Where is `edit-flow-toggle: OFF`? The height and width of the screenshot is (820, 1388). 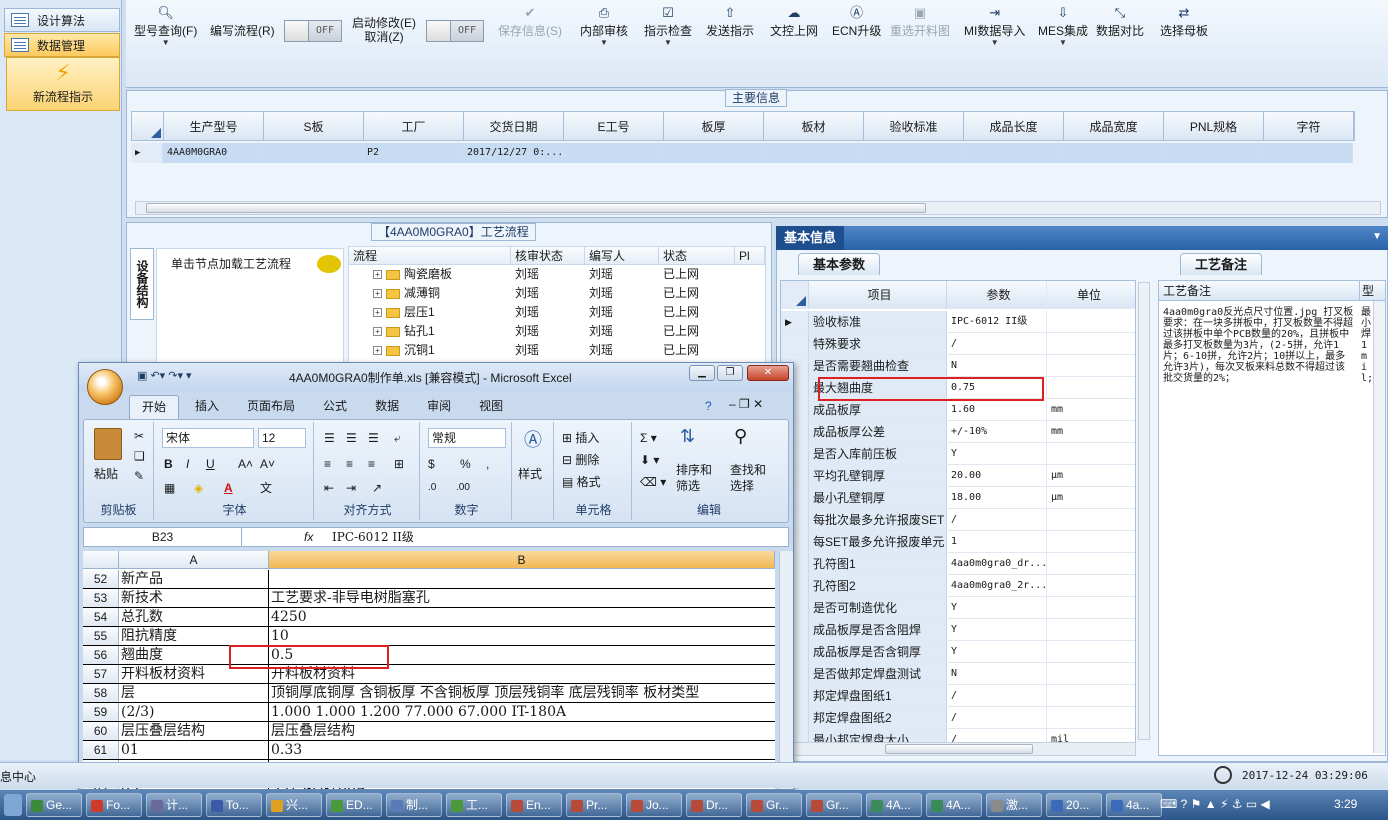
edit-flow-toggle: OFF is located at coordinates (313, 31).